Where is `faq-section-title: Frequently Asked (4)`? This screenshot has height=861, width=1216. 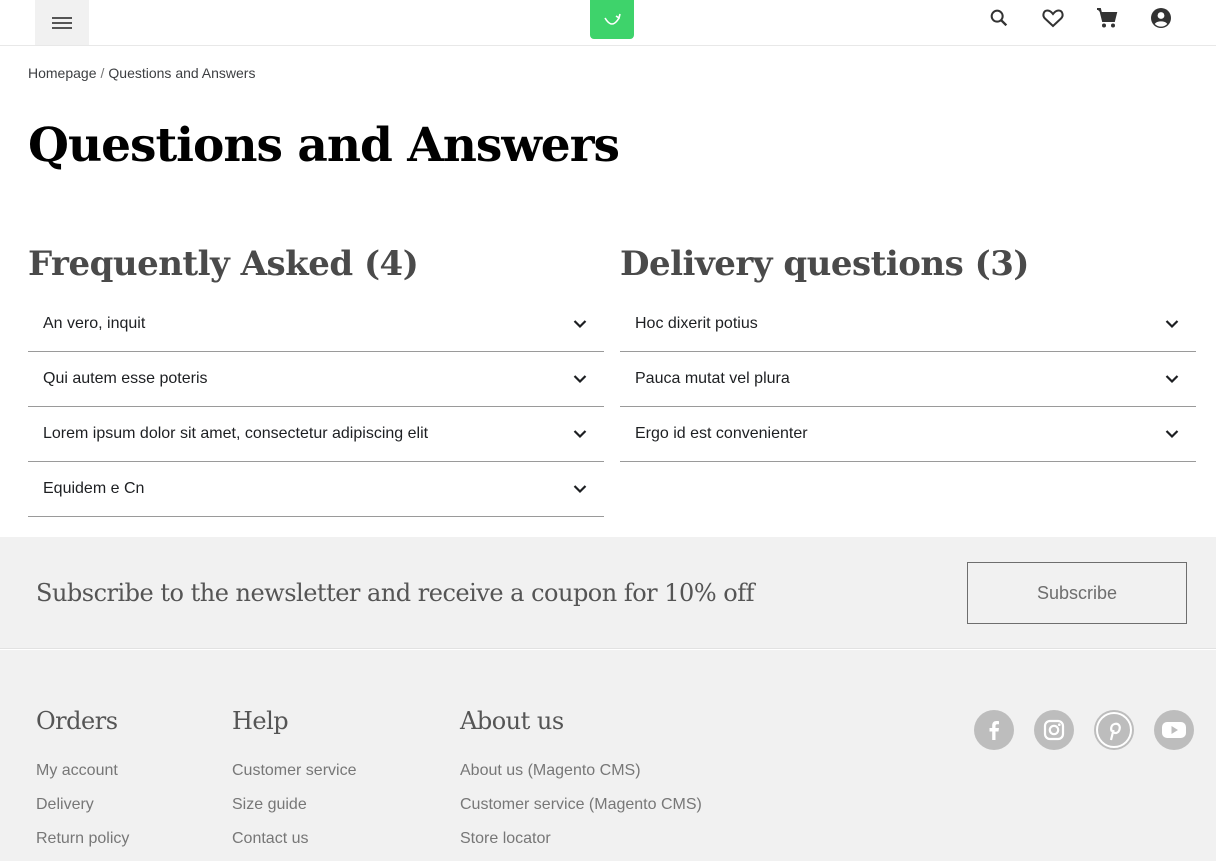
faq-section-title: Frequently Asked (4) is located at coordinates (223, 264).